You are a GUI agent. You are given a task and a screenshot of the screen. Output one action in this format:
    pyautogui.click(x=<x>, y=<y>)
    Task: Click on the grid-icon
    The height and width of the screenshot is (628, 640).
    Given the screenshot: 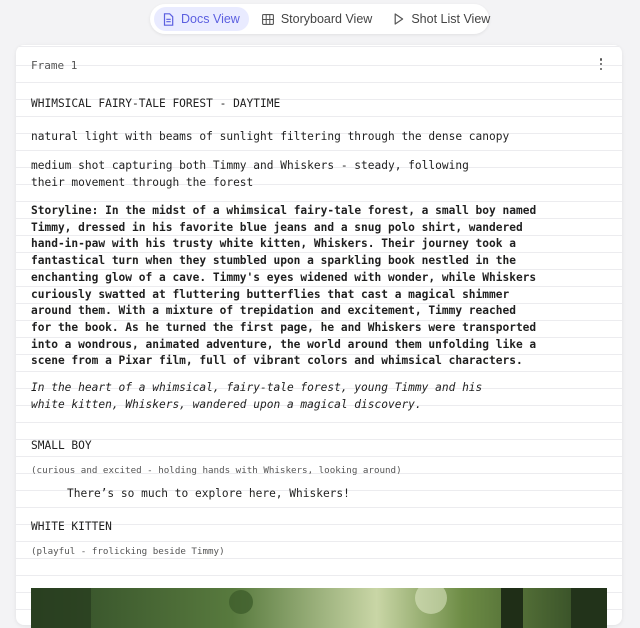 What is the action you would take?
    pyautogui.click(x=267, y=19)
    